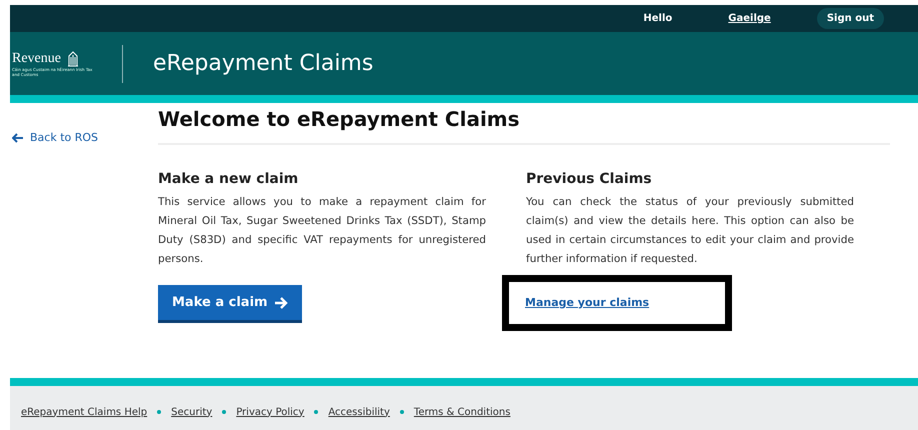 Image resolution: width=918 pixels, height=430 pixels. What do you see at coordinates (587, 302) in the screenshot?
I see `manage-claims-link: Manage your claims` at bounding box center [587, 302].